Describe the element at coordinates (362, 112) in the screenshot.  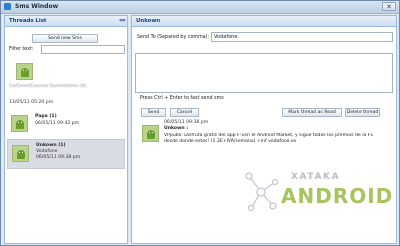
I see `delete-thread-button: Delete thread` at that location.